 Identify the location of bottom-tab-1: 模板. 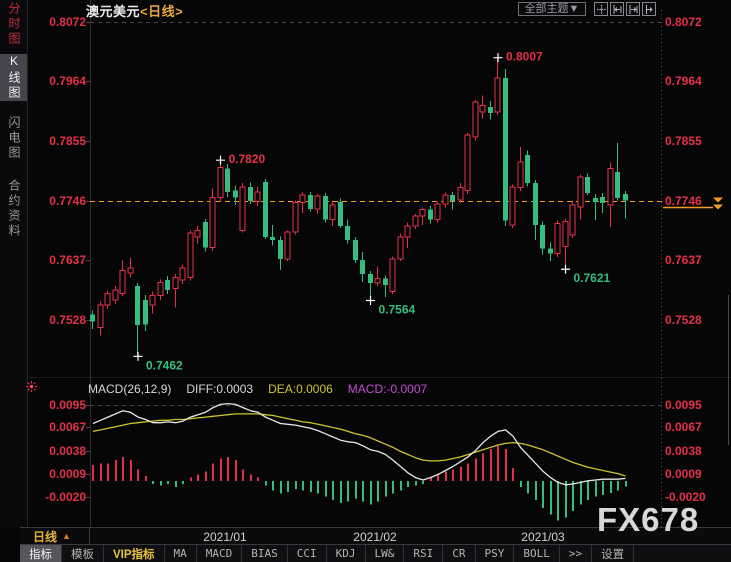
(83, 553).